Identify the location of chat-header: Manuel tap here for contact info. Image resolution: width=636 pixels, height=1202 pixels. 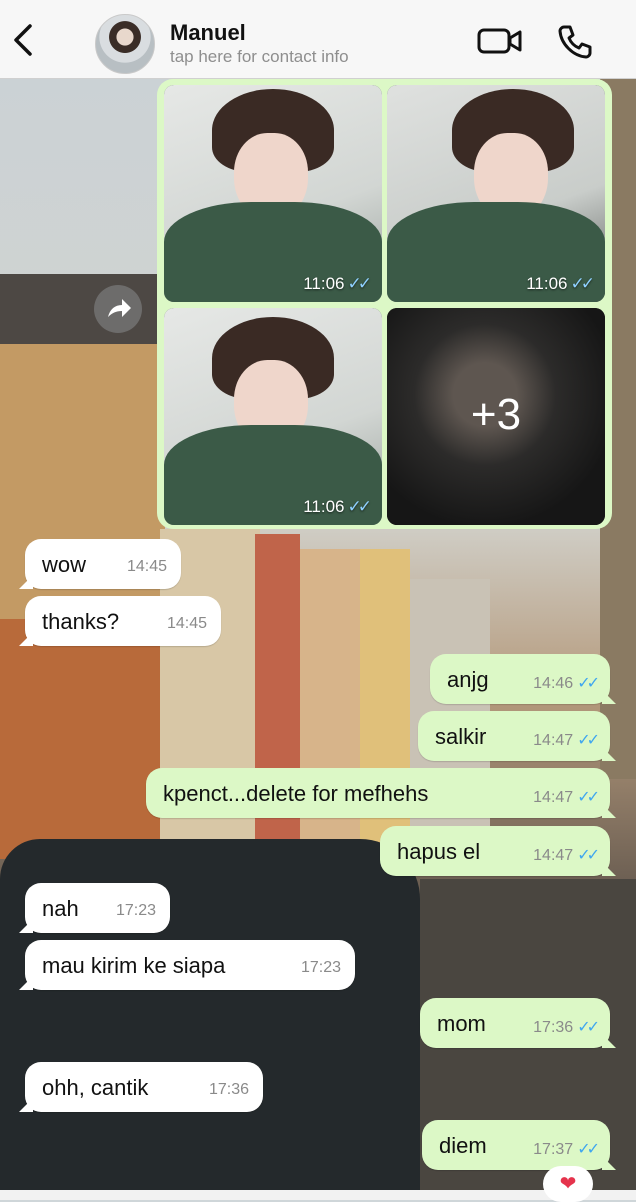
(318, 39).